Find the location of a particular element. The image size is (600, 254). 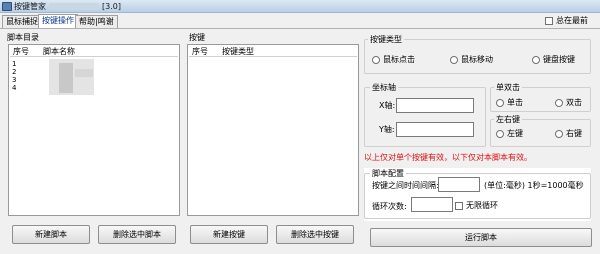

script-list-header: 序号 脚本名称 is located at coordinates (94, 51).